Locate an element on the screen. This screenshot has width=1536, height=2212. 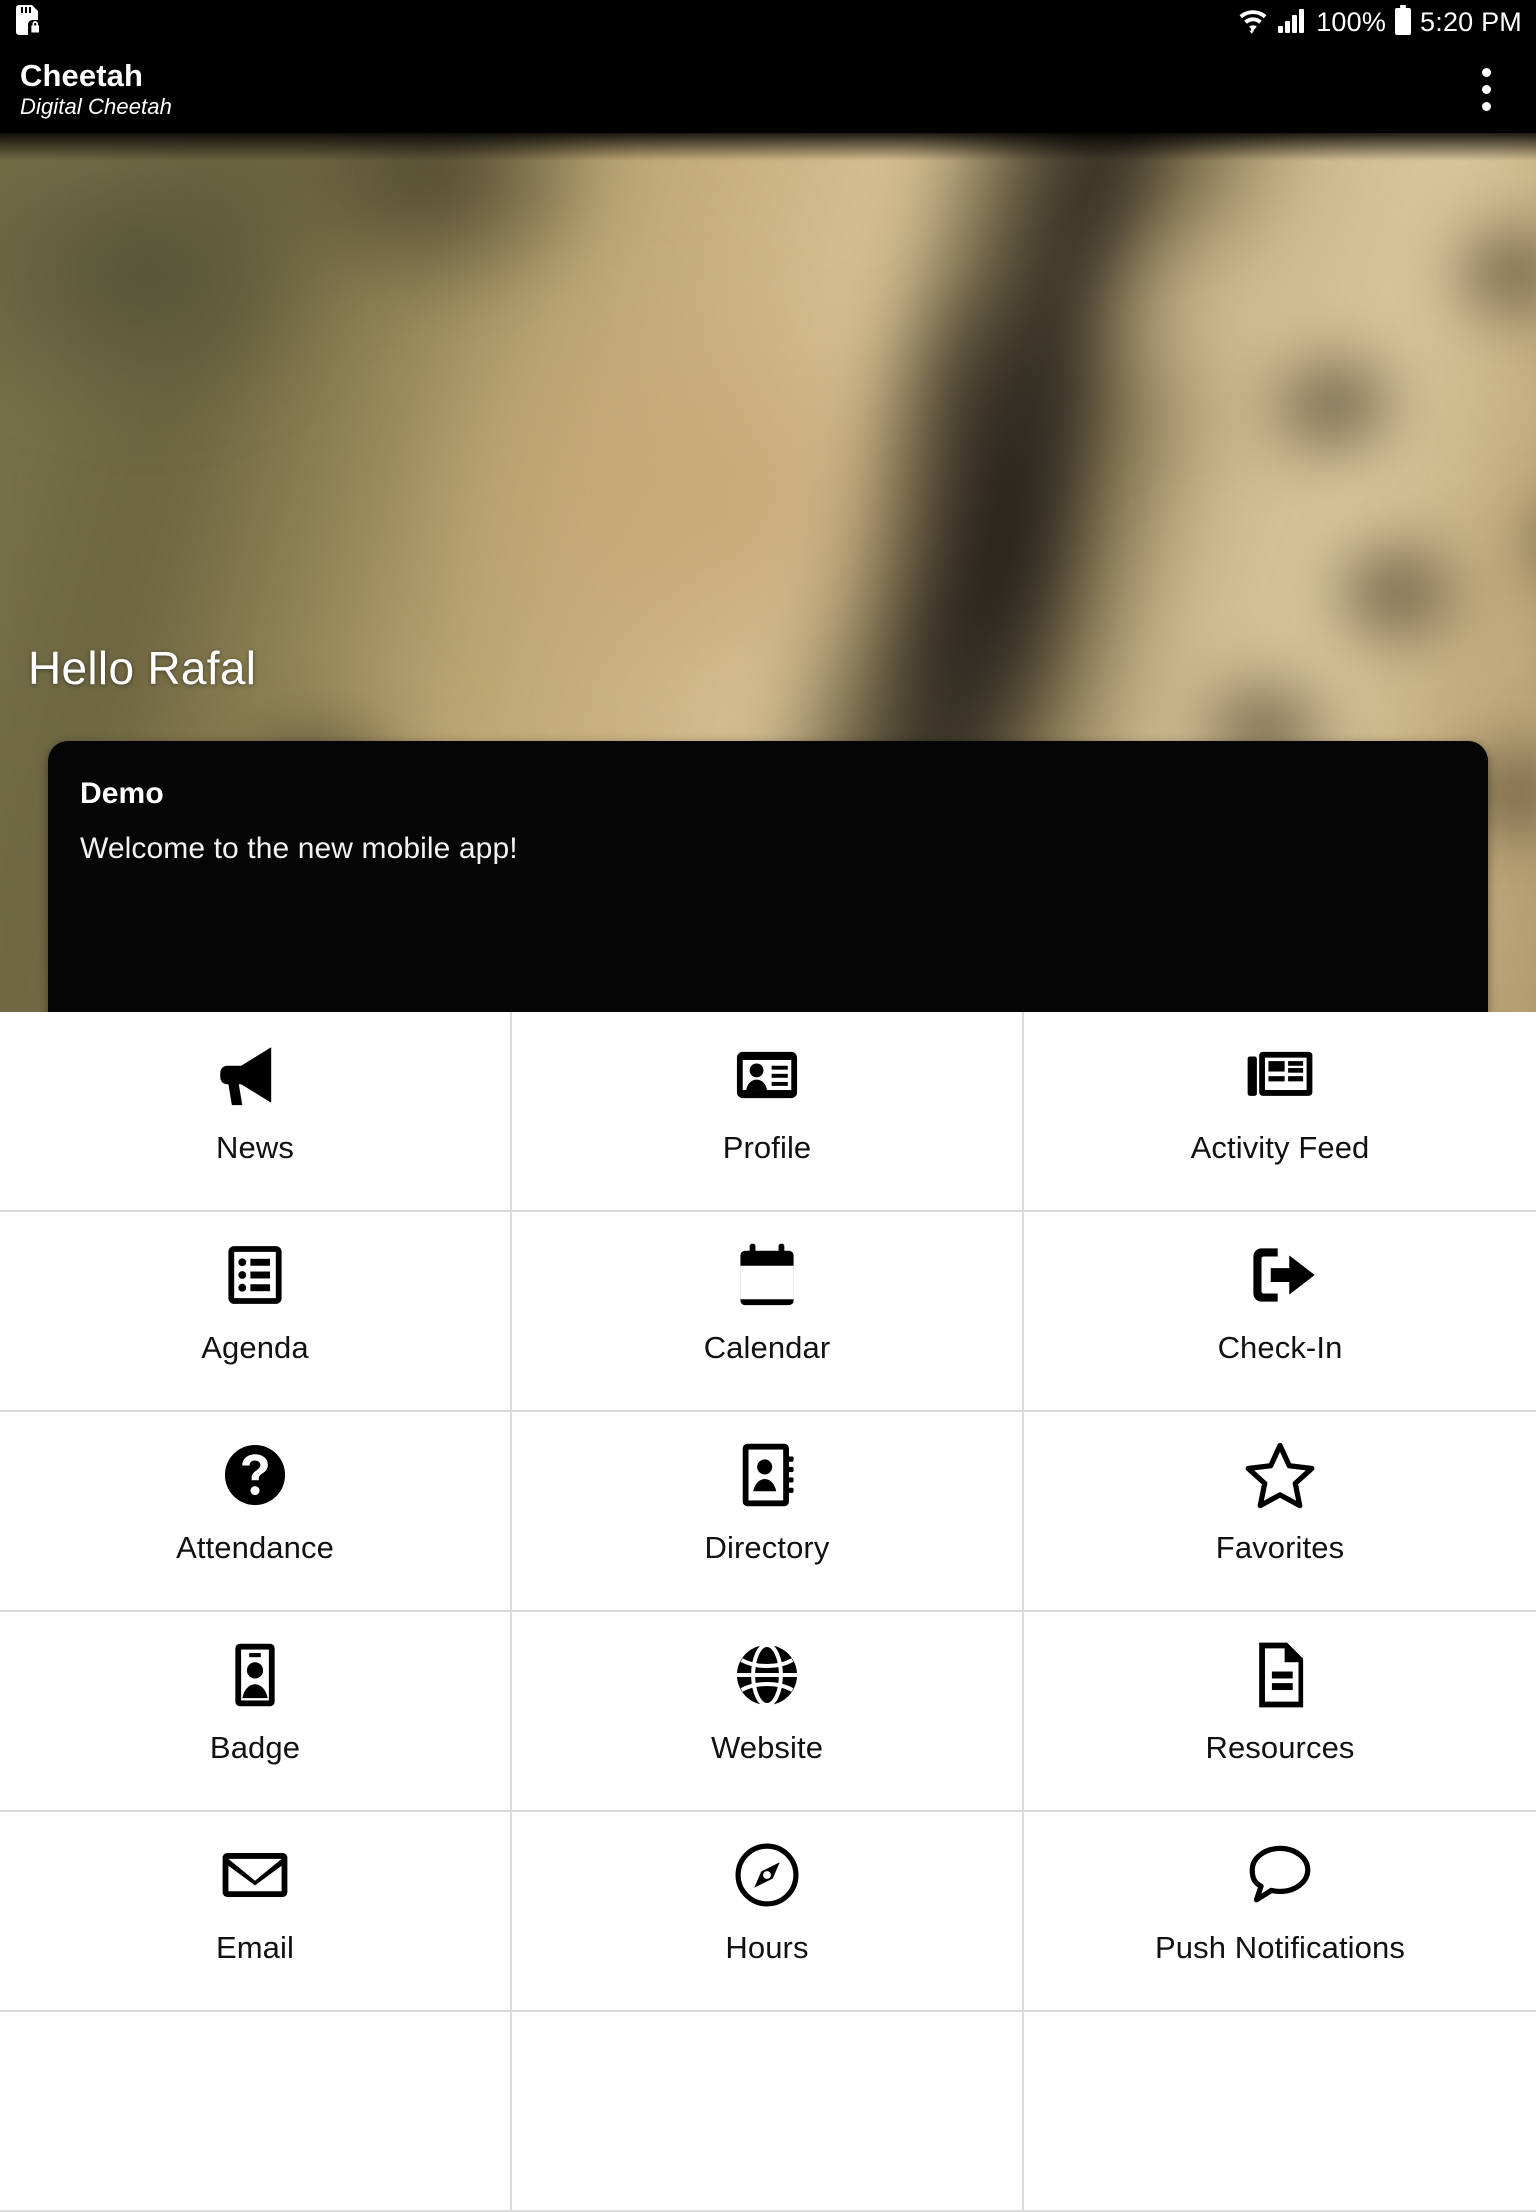
tile-favorites: Favorites is located at coordinates (1280, 1512).